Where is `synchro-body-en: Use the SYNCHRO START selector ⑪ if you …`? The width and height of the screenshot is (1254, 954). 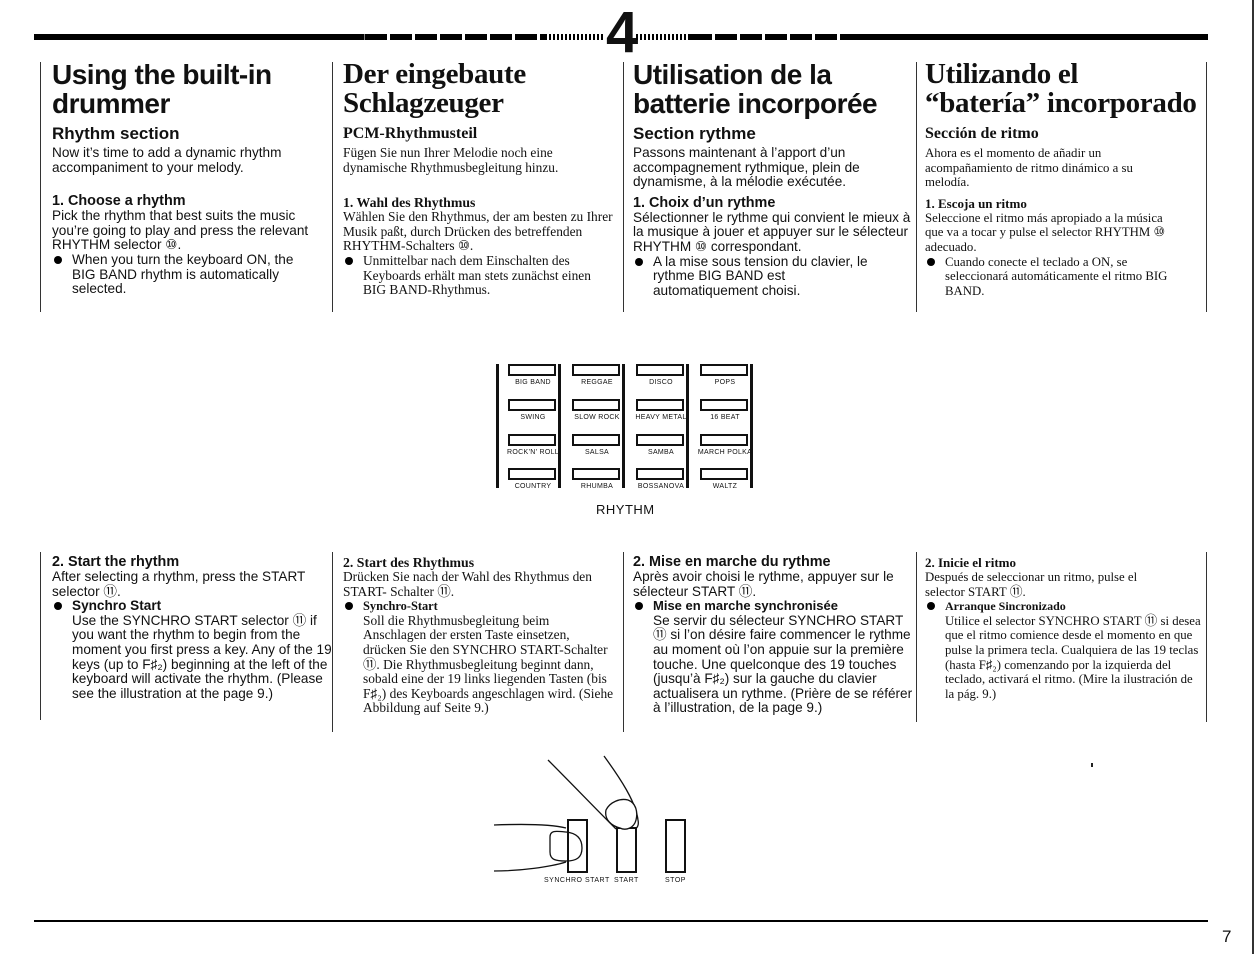 synchro-body-en: Use the SYNCHRO START selector ⑪ if you … is located at coordinates (202, 656).